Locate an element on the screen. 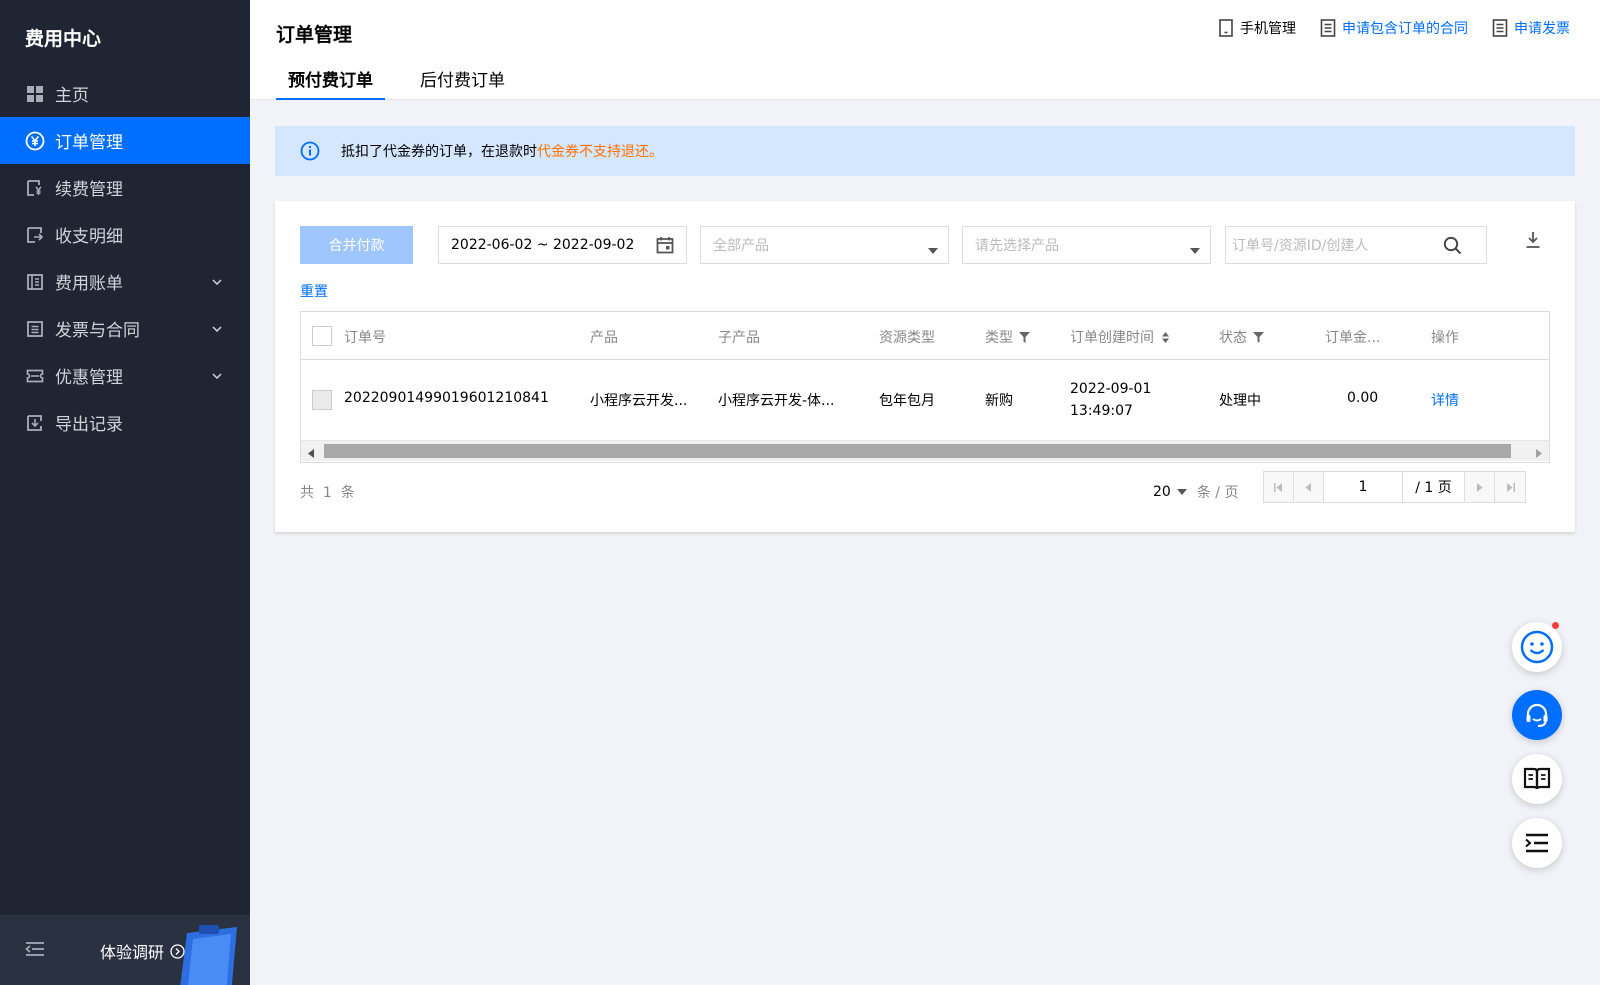  documentation-button is located at coordinates (1537, 779).